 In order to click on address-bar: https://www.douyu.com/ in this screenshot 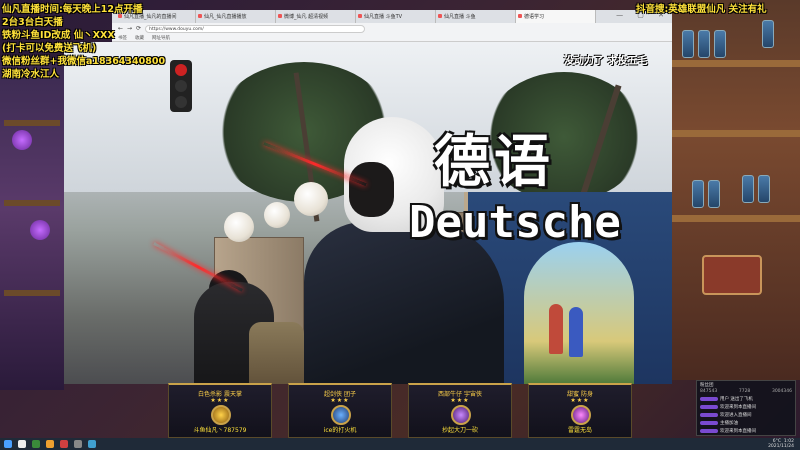, I will do `click(255, 28)`.